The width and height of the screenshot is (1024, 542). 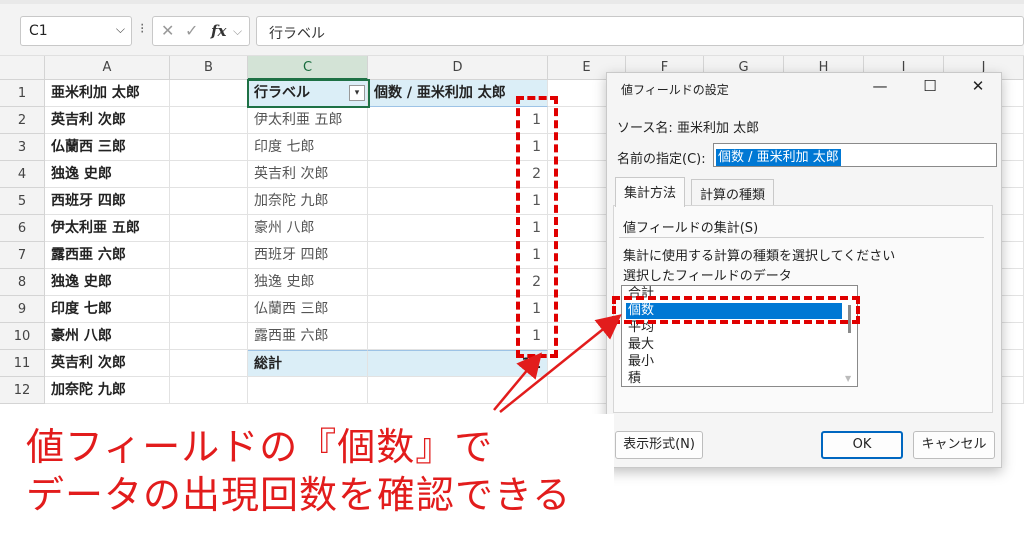 What do you see at coordinates (299, 495) in the screenshot?
I see `annotation-line-2: データの出現回数を確認できる` at bounding box center [299, 495].